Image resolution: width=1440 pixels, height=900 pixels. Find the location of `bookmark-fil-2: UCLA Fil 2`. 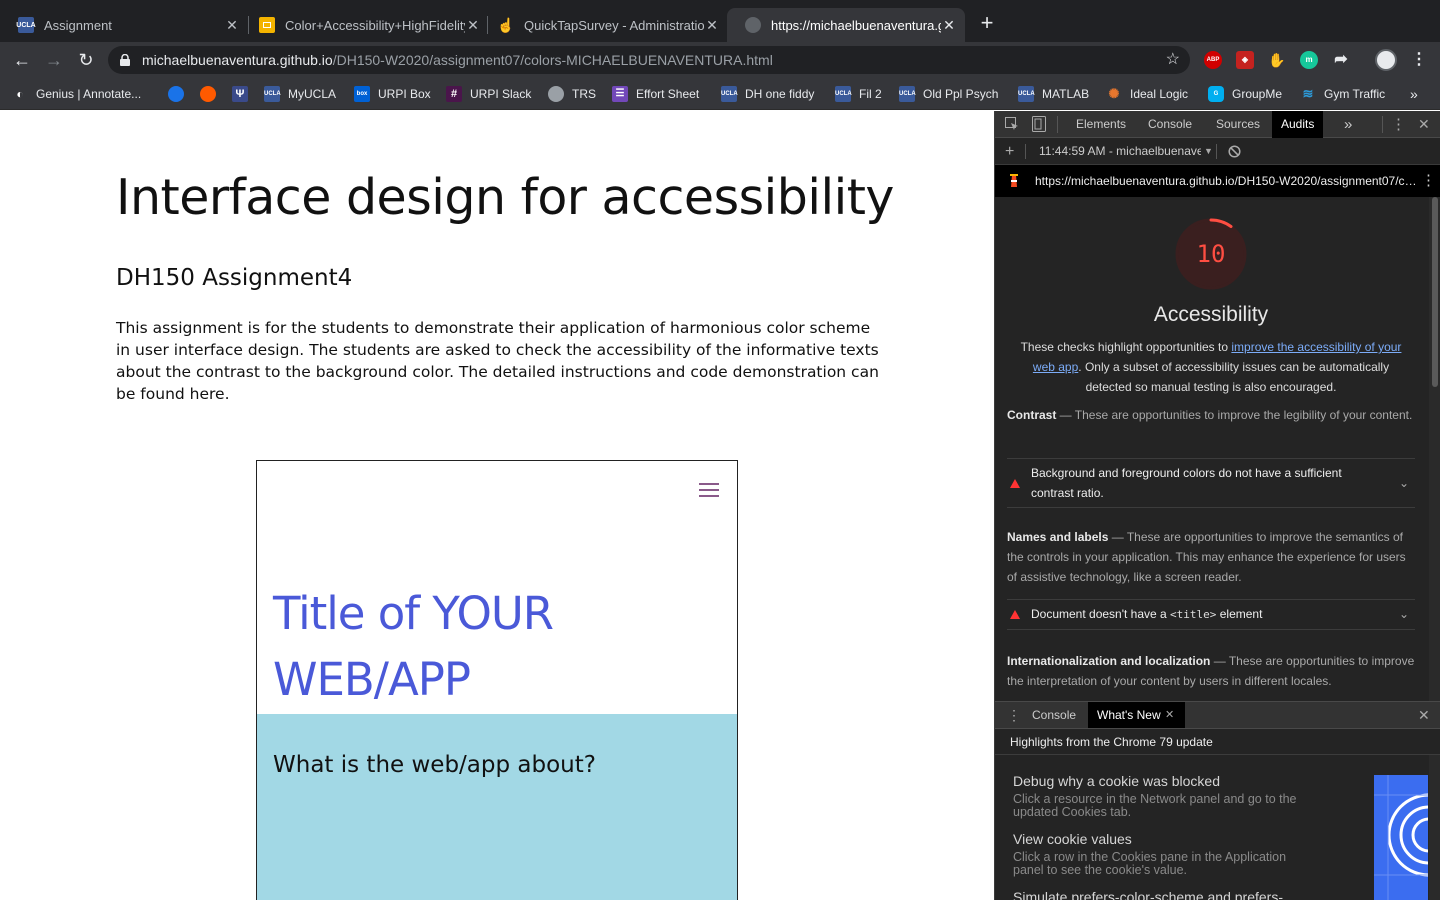

bookmark-fil-2: UCLA Fil 2 is located at coordinates (858, 94).